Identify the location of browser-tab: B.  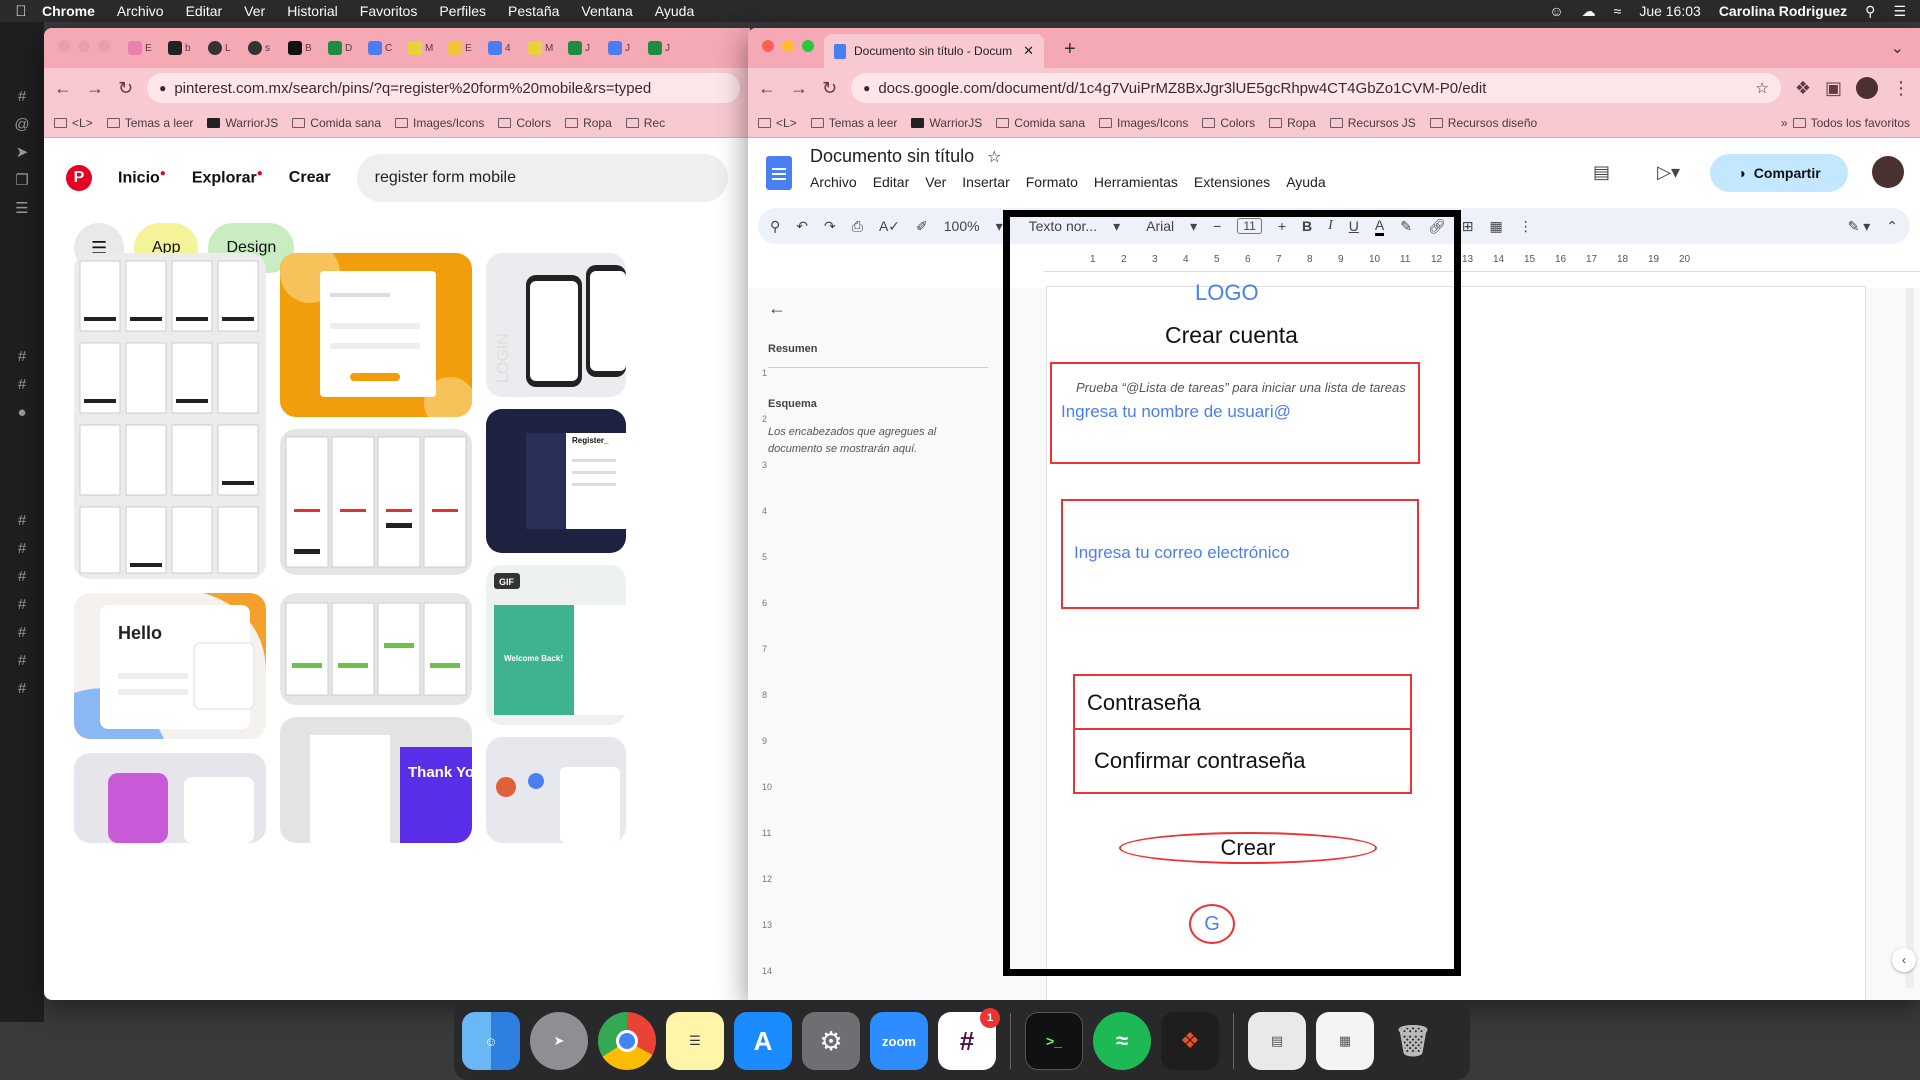
(306, 48).